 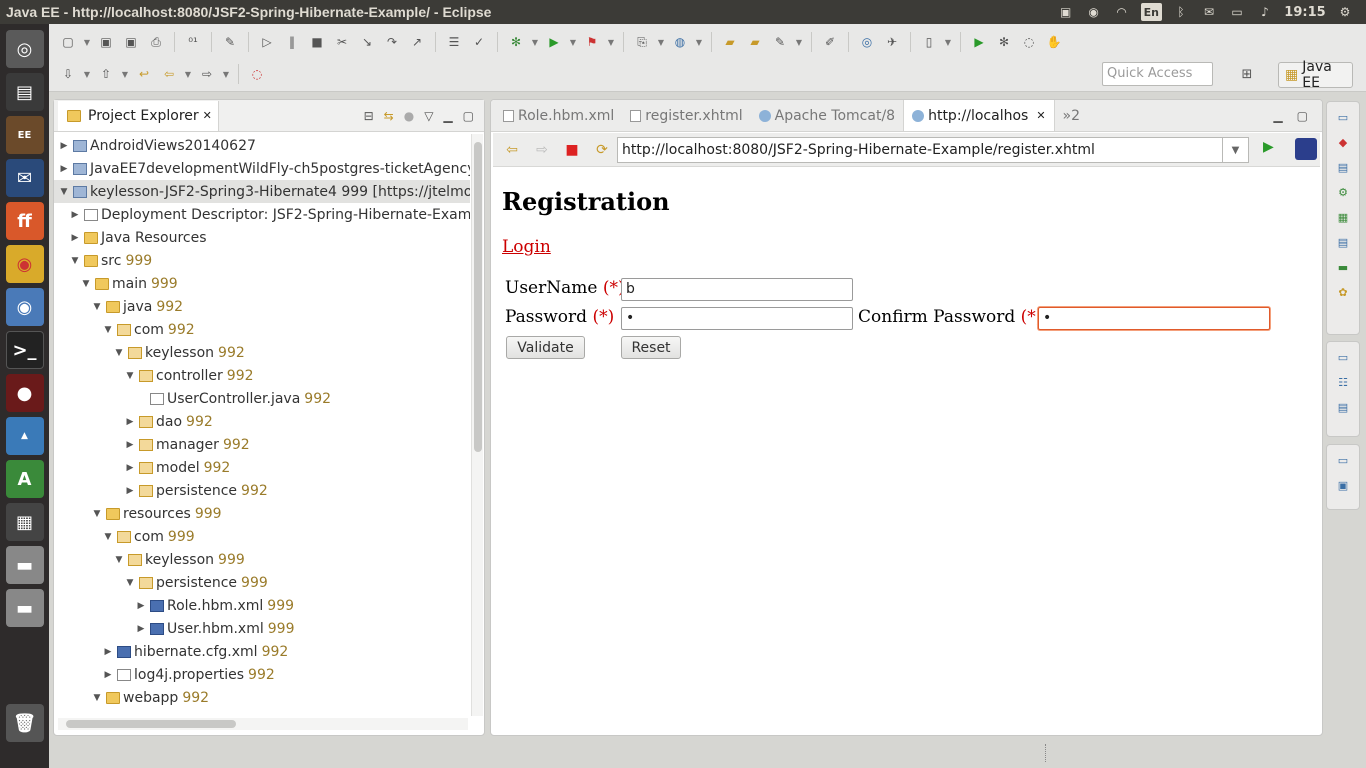 I want to click on tree-item: ▼ java 992, so click(x=262, y=306).